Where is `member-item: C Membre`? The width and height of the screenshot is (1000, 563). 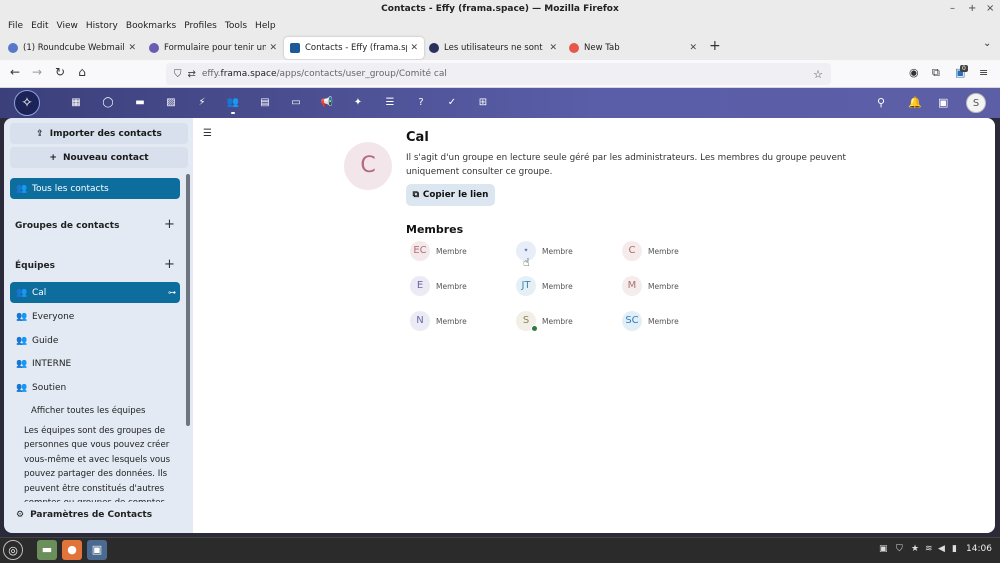
member-item: C Membre is located at coordinates (672, 251).